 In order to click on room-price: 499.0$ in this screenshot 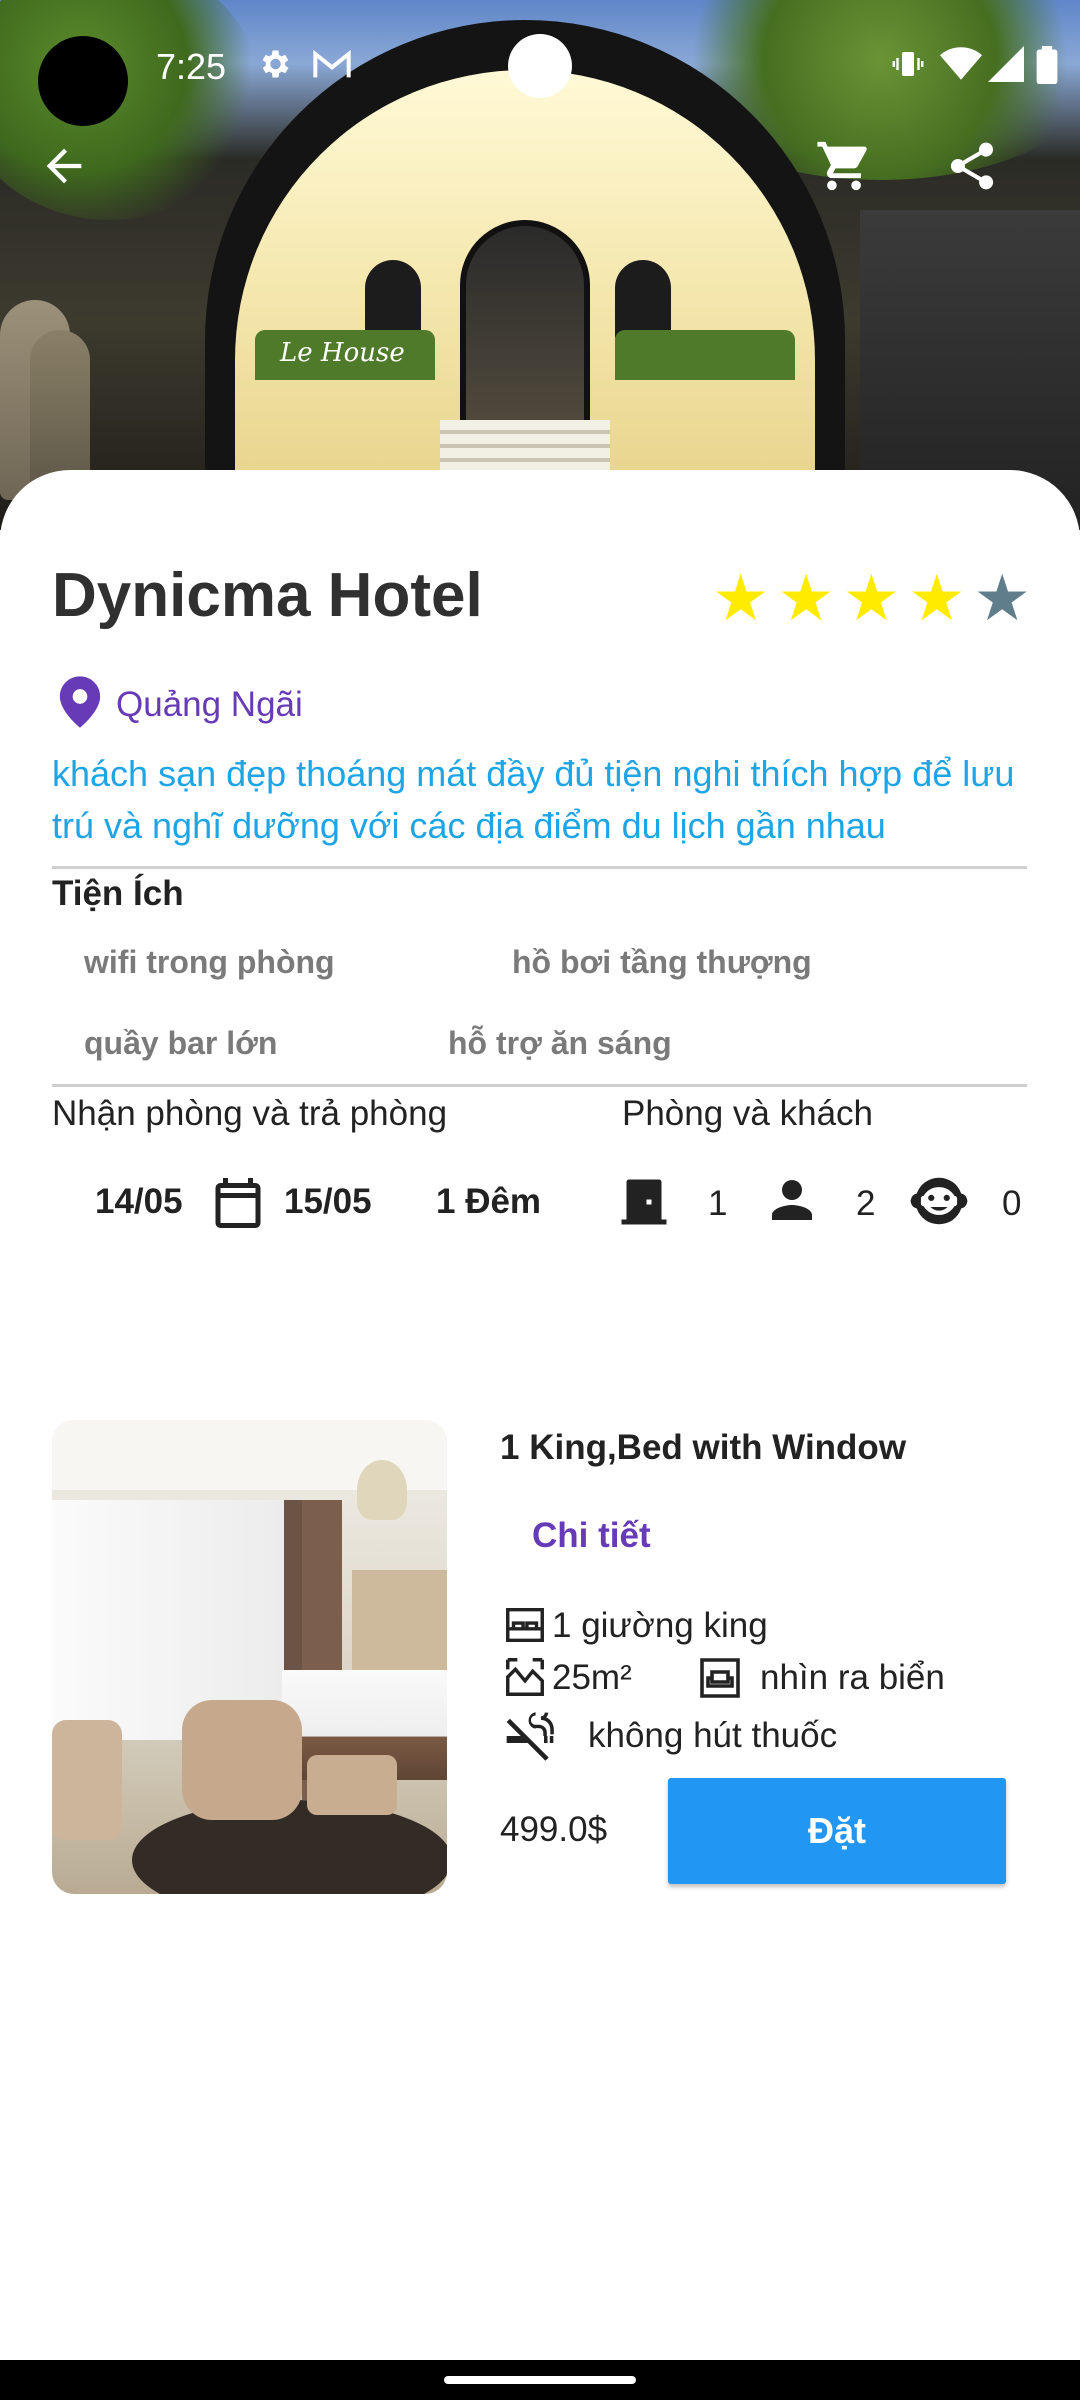, I will do `click(554, 1829)`.